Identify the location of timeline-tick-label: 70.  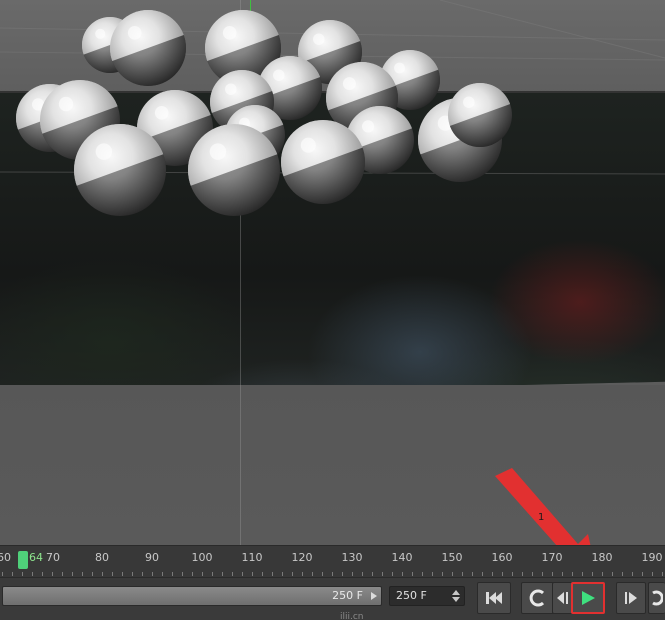
(53, 557).